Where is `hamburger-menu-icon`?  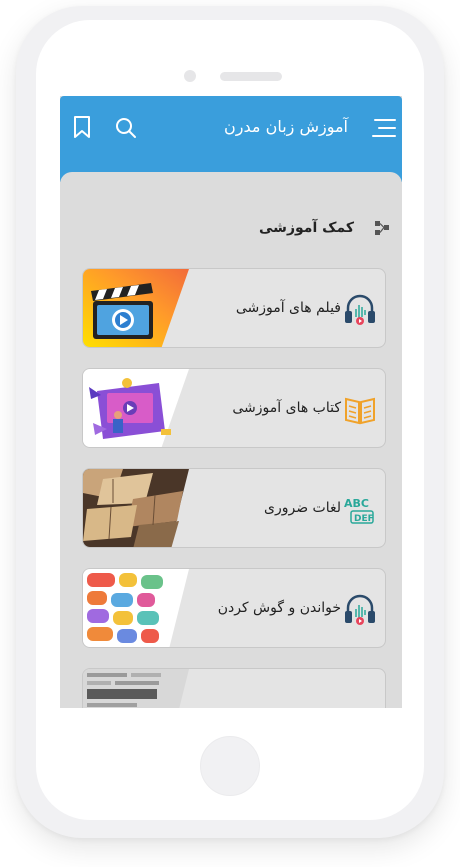 hamburger-menu-icon is located at coordinates (383, 128).